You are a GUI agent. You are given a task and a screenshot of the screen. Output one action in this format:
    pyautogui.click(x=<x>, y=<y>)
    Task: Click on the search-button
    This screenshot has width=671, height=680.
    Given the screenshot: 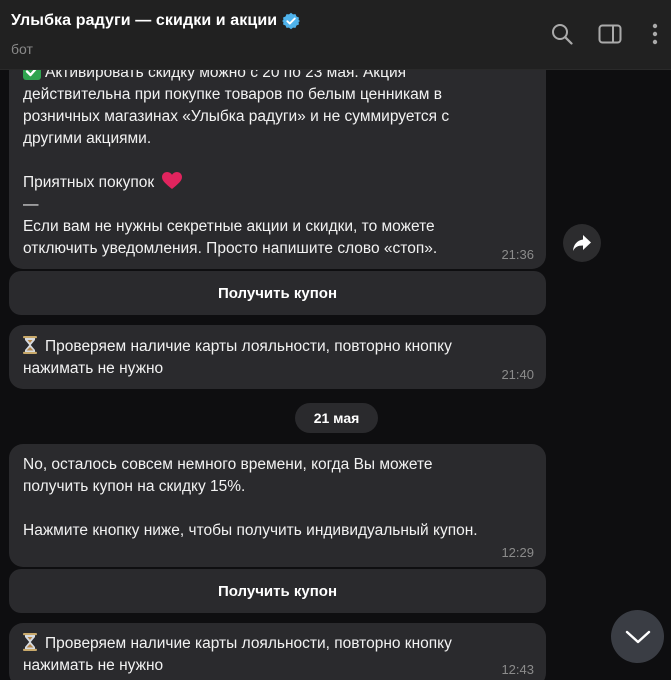 What is the action you would take?
    pyautogui.click(x=562, y=34)
    